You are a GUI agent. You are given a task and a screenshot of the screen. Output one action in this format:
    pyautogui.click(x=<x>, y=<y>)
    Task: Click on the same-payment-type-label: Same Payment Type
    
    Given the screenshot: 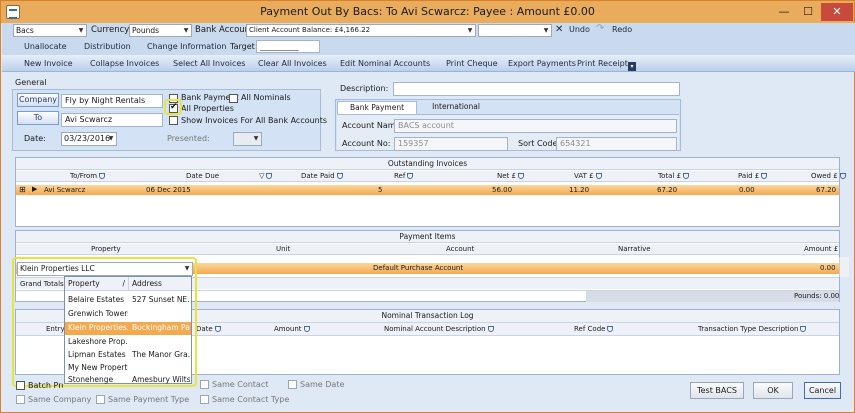 What is the action you would take?
    pyautogui.click(x=149, y=399)
    